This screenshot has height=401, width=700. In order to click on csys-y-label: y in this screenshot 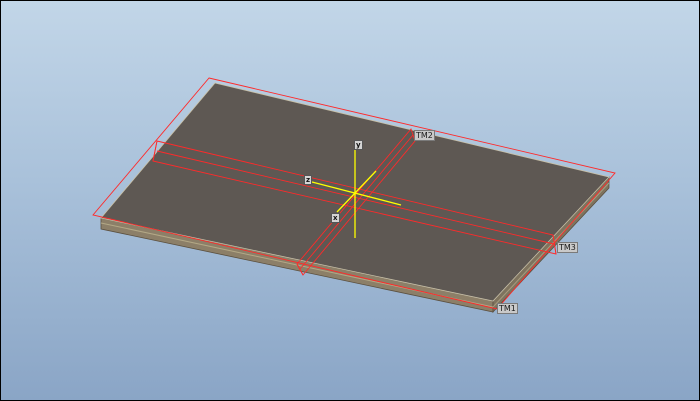, I will do `click(358, 145)`.